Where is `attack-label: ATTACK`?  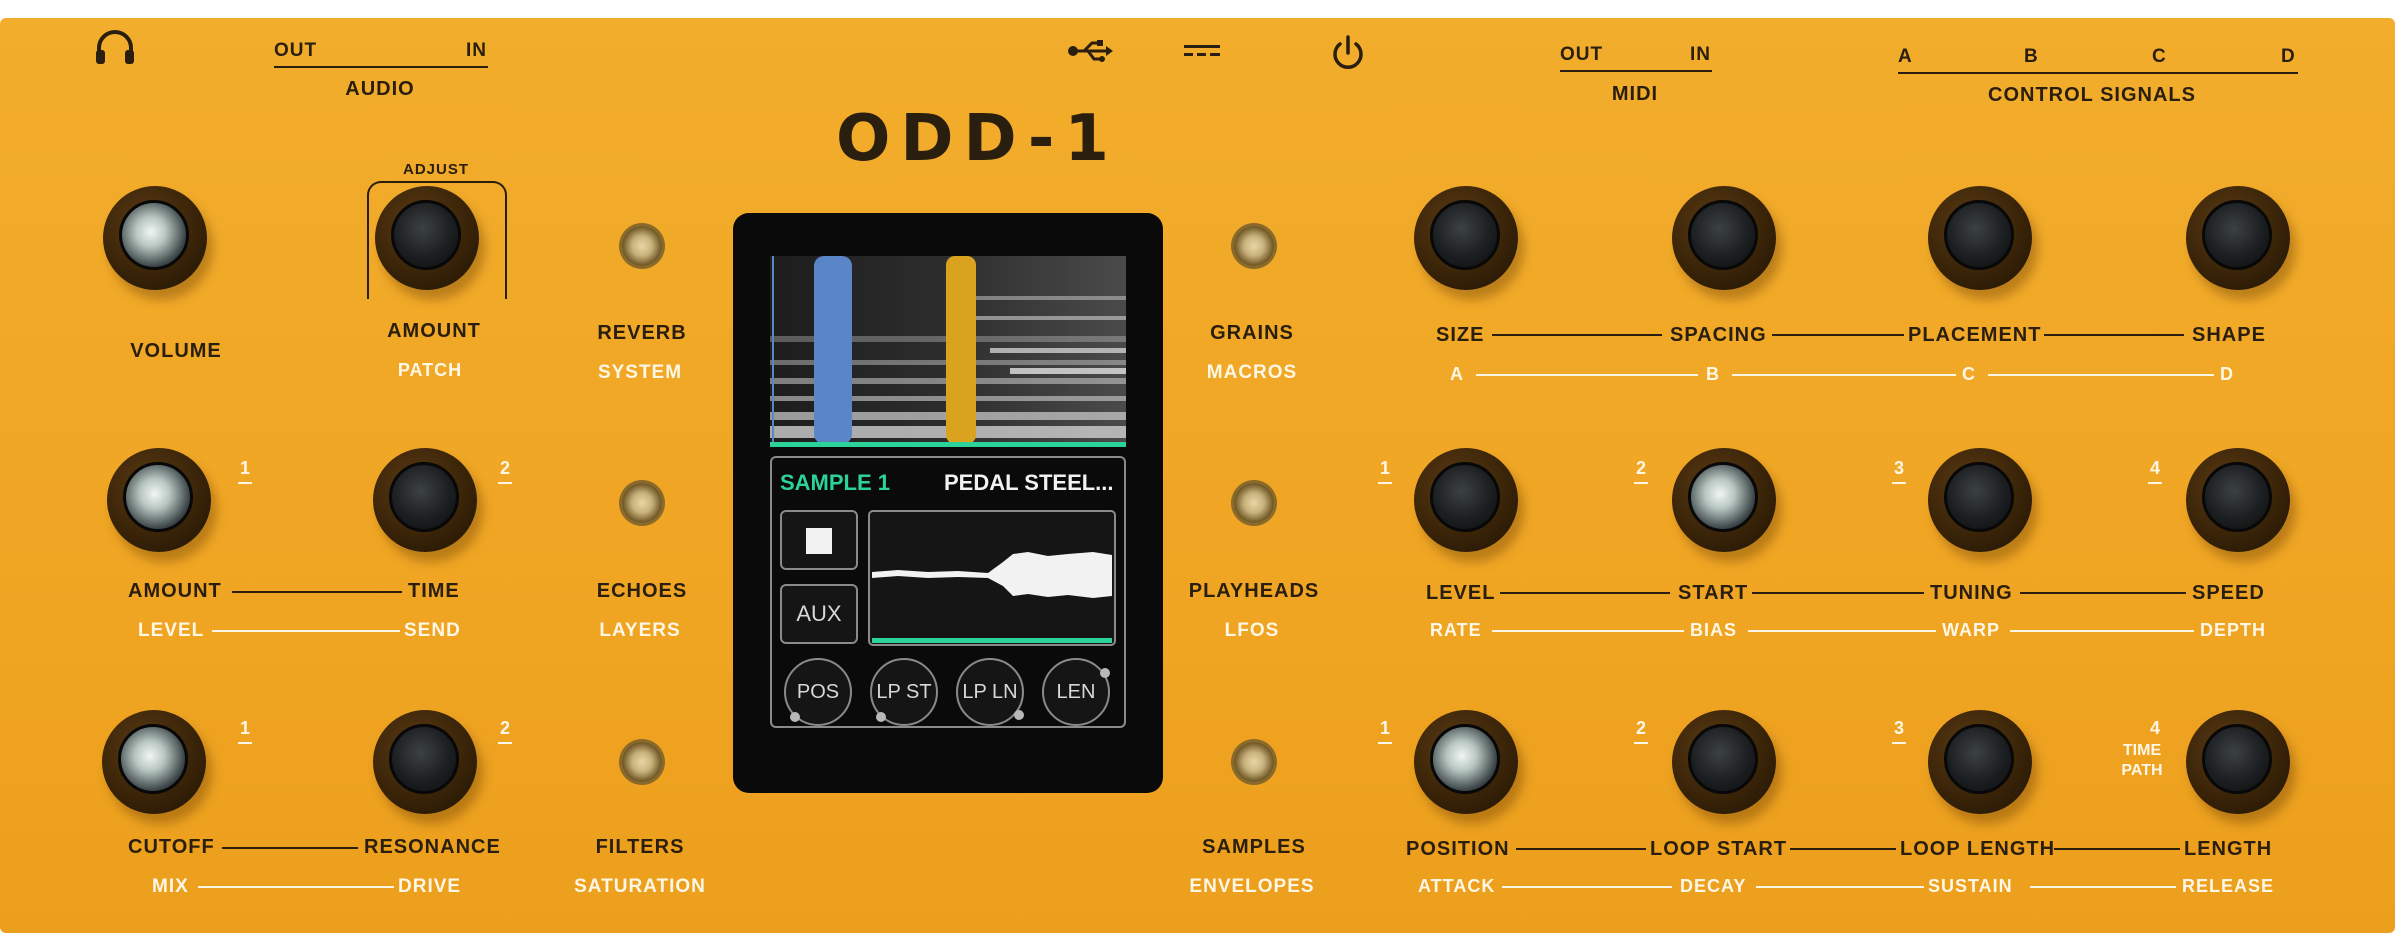 attack-label: ATTACK is located at coordinates (1457, 886).